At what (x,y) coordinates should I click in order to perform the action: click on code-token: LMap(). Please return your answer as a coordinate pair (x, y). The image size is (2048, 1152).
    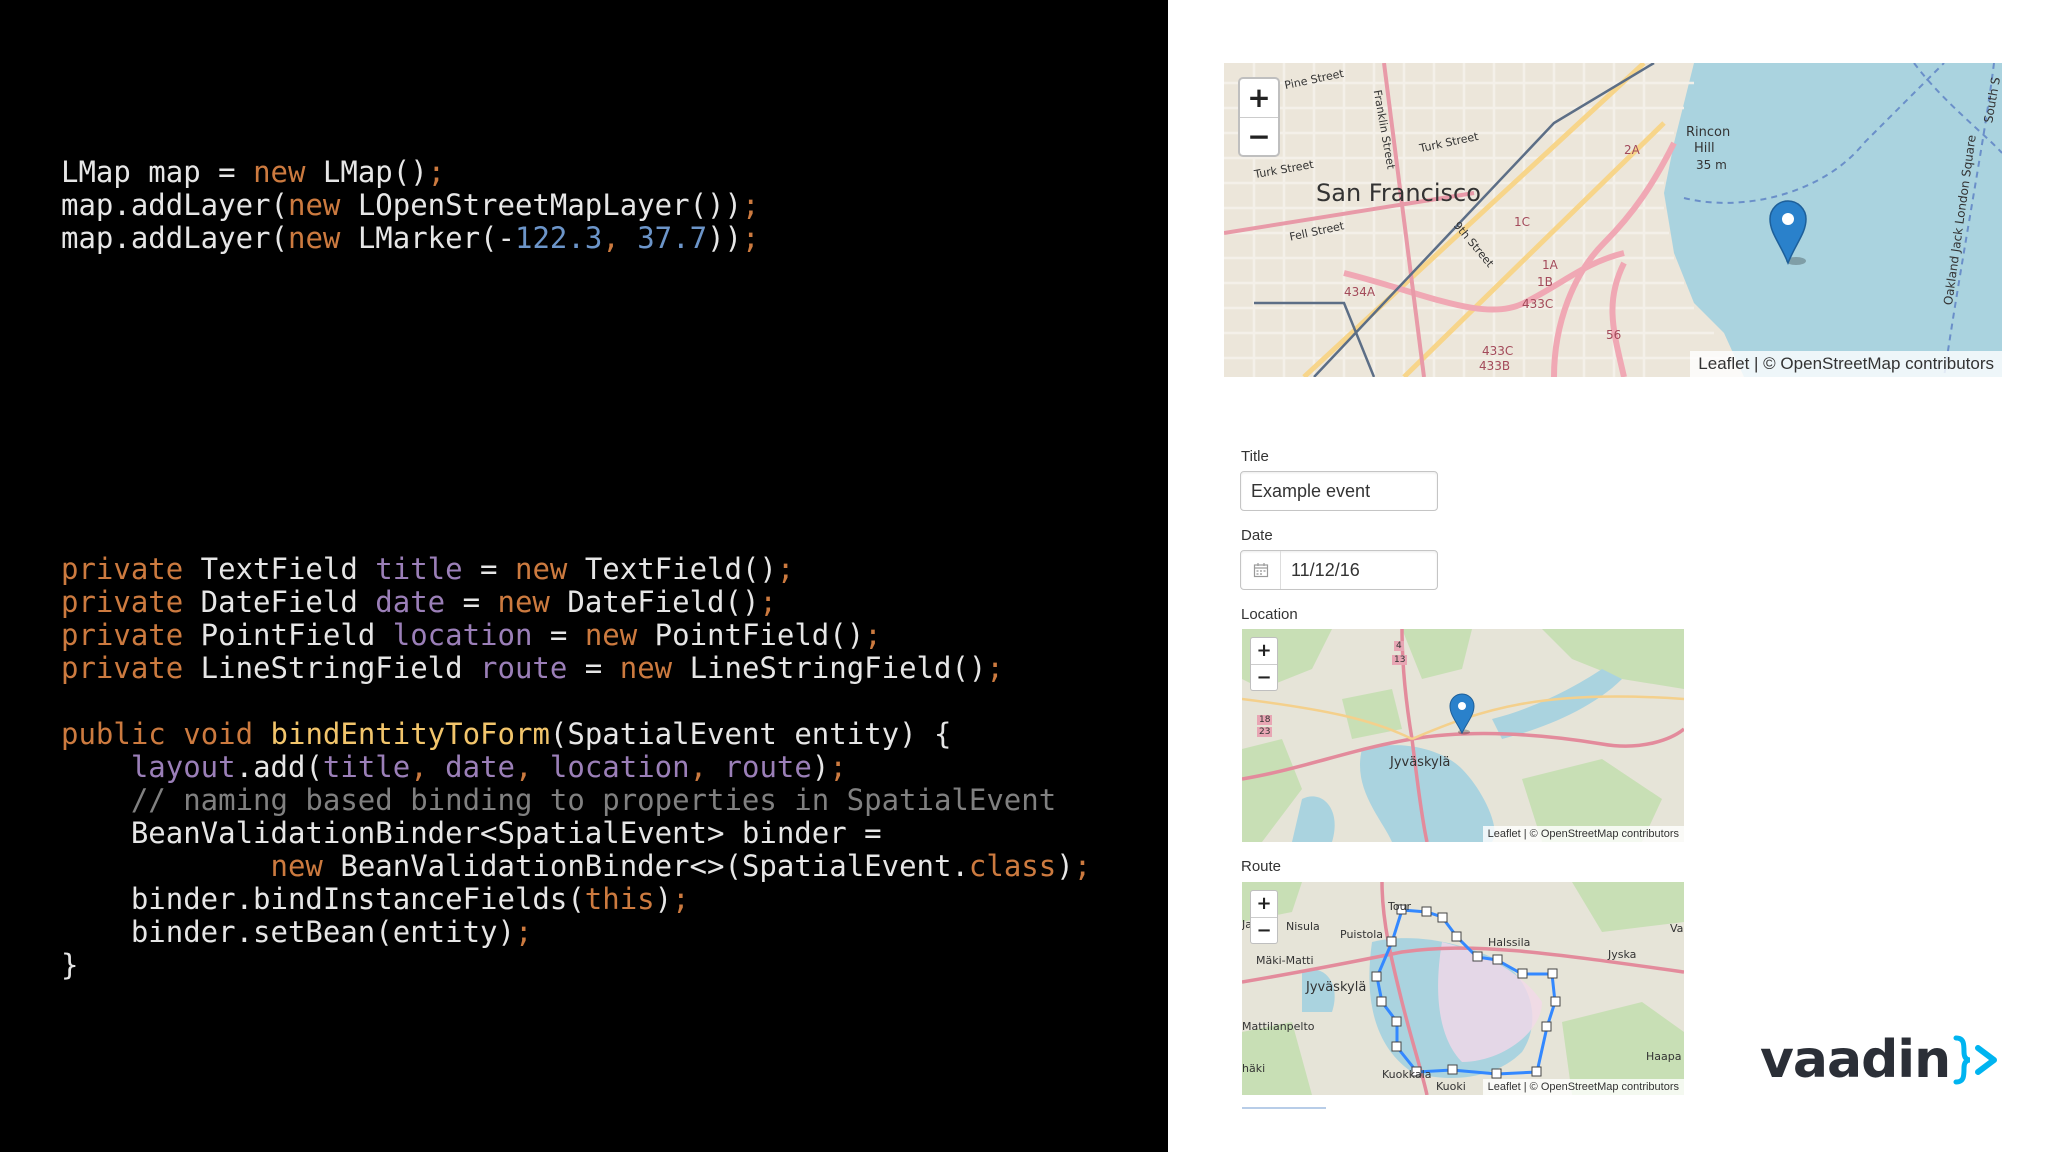
    Looking at the image, I should click on (366, 172).